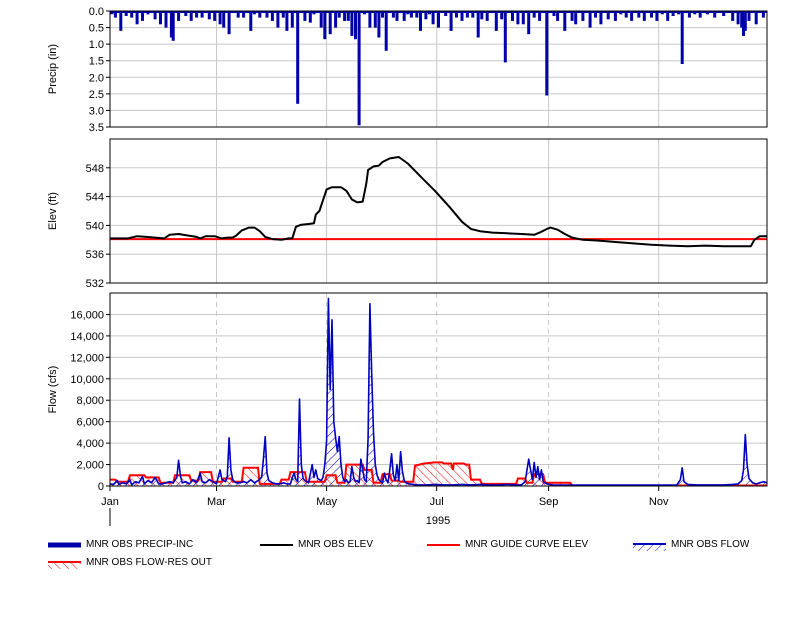 The height and width of the screenshot is (627, 800). What do you see at coordinates (90, 466) in the screenshot?
I see `y-tick-label: 2,000` at bounding box center [90, 466].